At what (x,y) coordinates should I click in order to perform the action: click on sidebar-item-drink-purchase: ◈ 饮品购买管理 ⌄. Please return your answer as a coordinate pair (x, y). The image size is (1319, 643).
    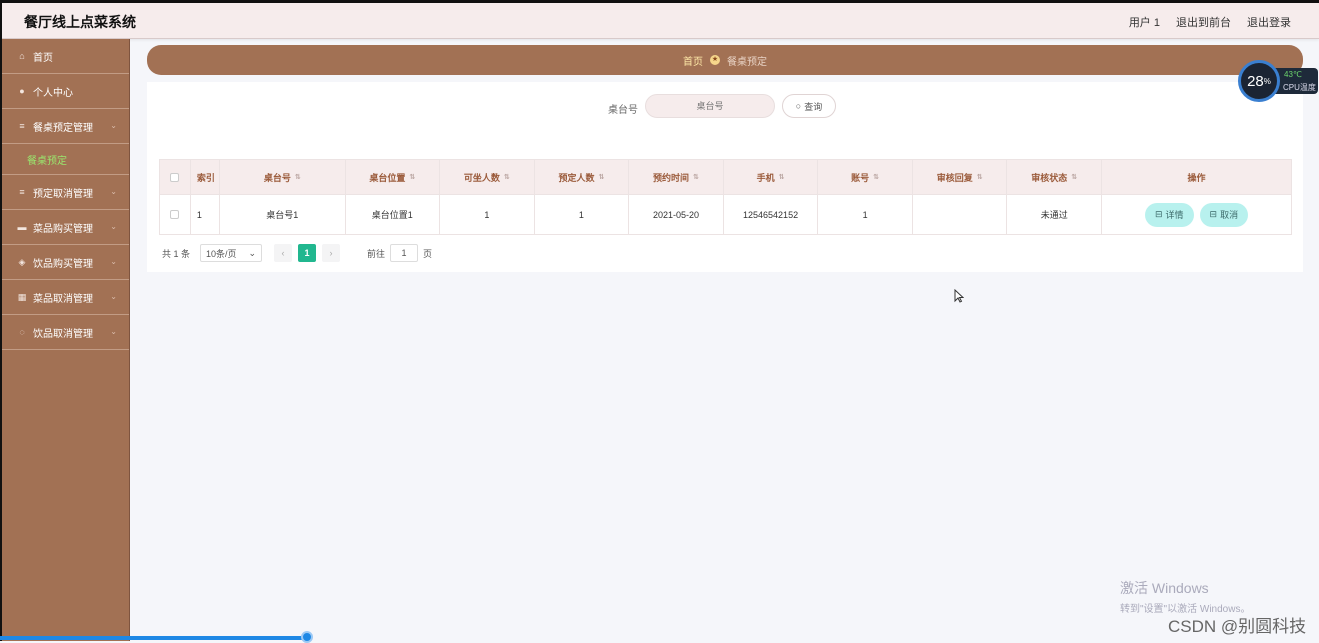
    Looking at the image, I should click on (65, 262).